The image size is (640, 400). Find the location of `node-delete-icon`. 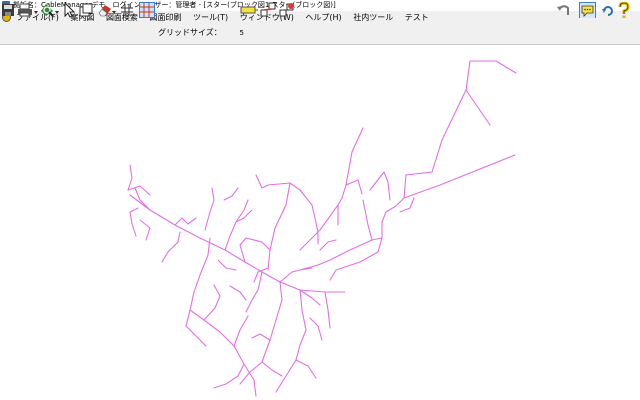

node-delete-icon is located at coordinates (287, 10).